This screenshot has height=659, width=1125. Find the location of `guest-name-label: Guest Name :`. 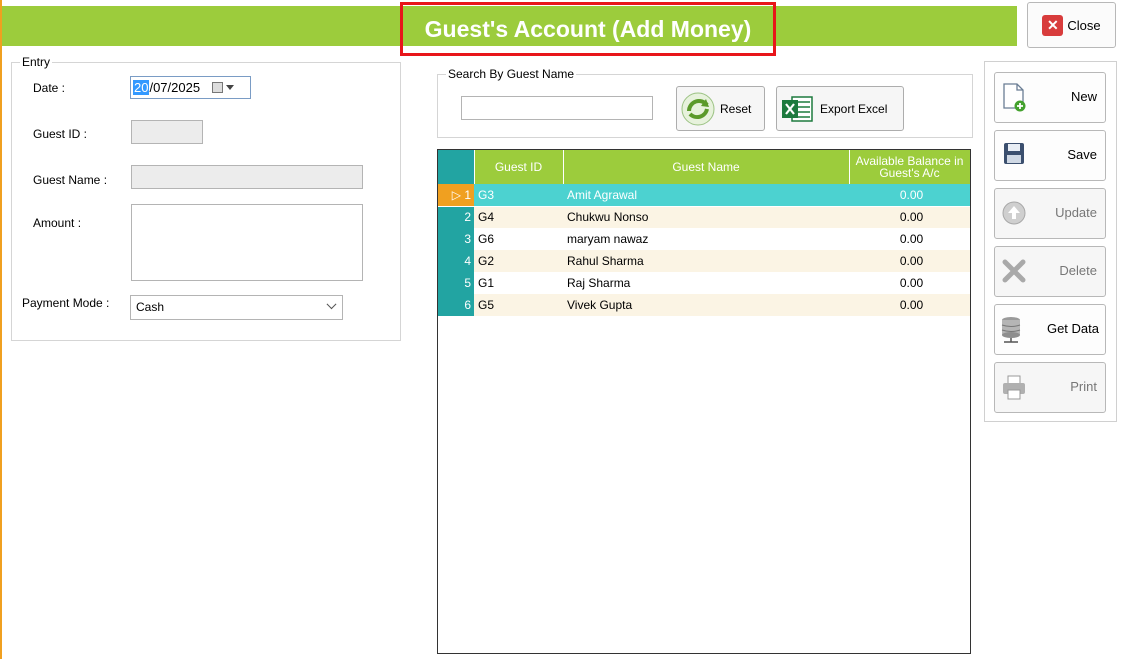

guest-name-label: Guest Name : is located at coordinates (70, 180).